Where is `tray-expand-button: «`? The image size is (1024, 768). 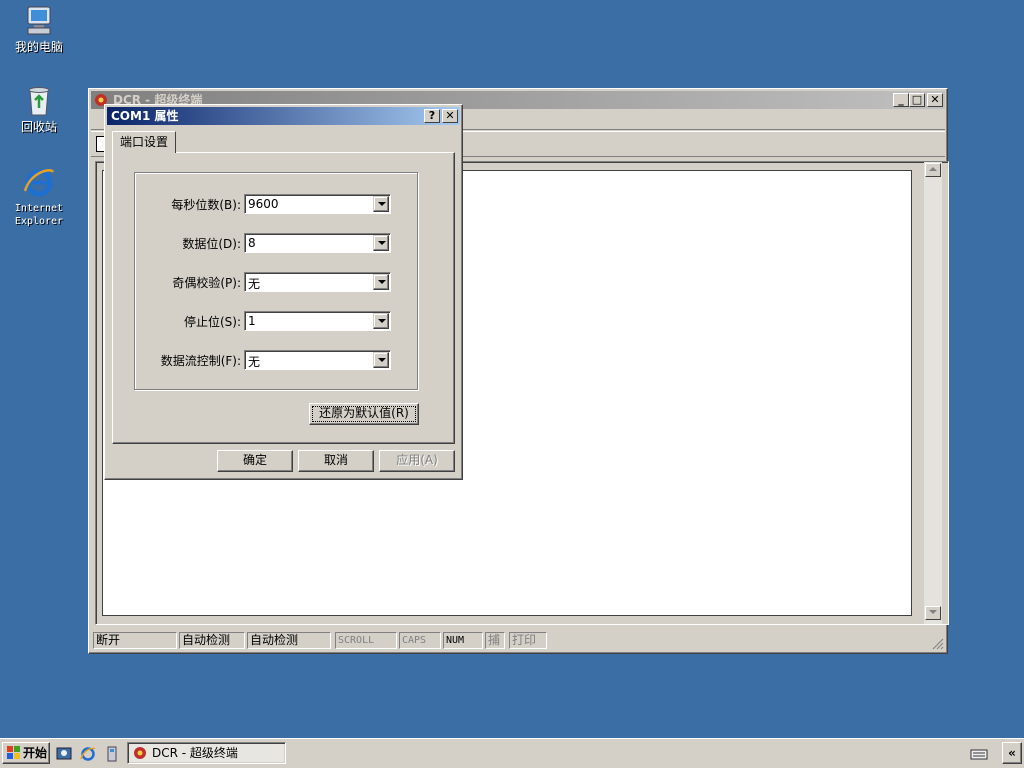
tray-expand-button: « is located at coordinates (1012, 753).